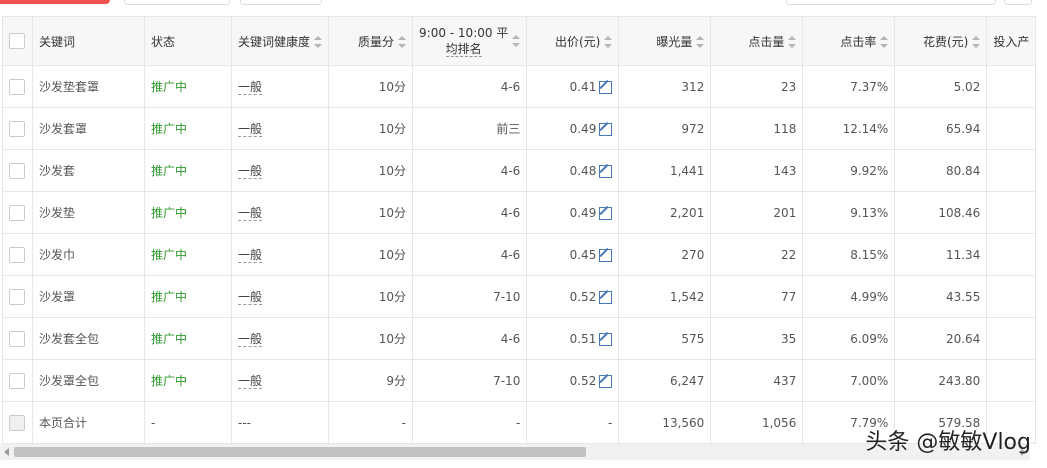 This screenshot has width=1047, height=468. What do you see at coordinates (371, 41) in the screenshot?
I see `col-quality: 质量分` at bounding box center [371, 41].